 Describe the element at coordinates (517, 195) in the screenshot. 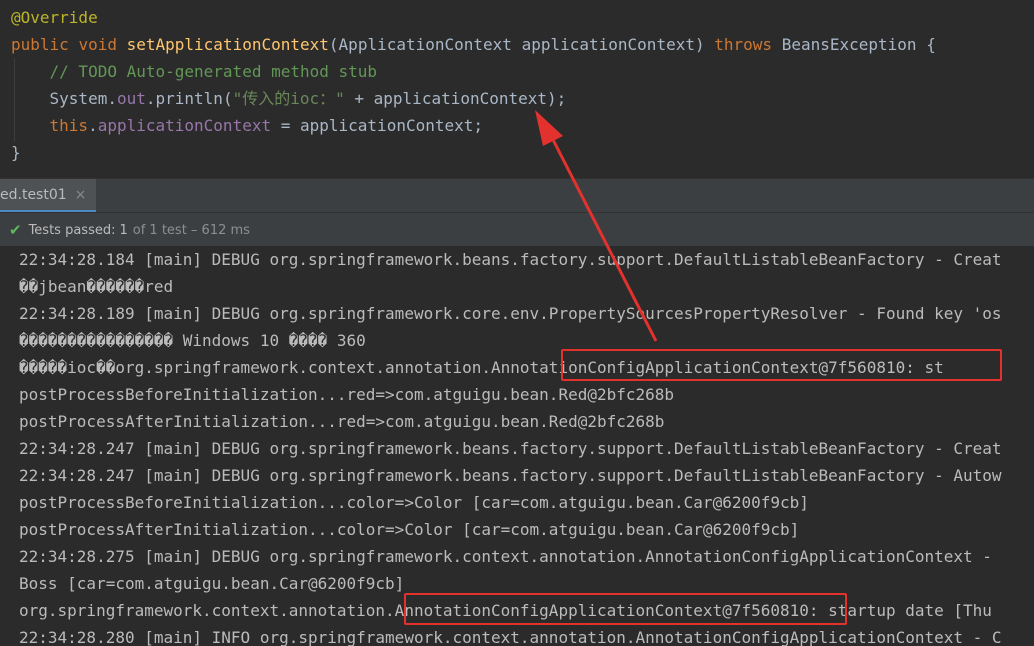

I see `run-tab-bar: ed.test01 ×` at that location.